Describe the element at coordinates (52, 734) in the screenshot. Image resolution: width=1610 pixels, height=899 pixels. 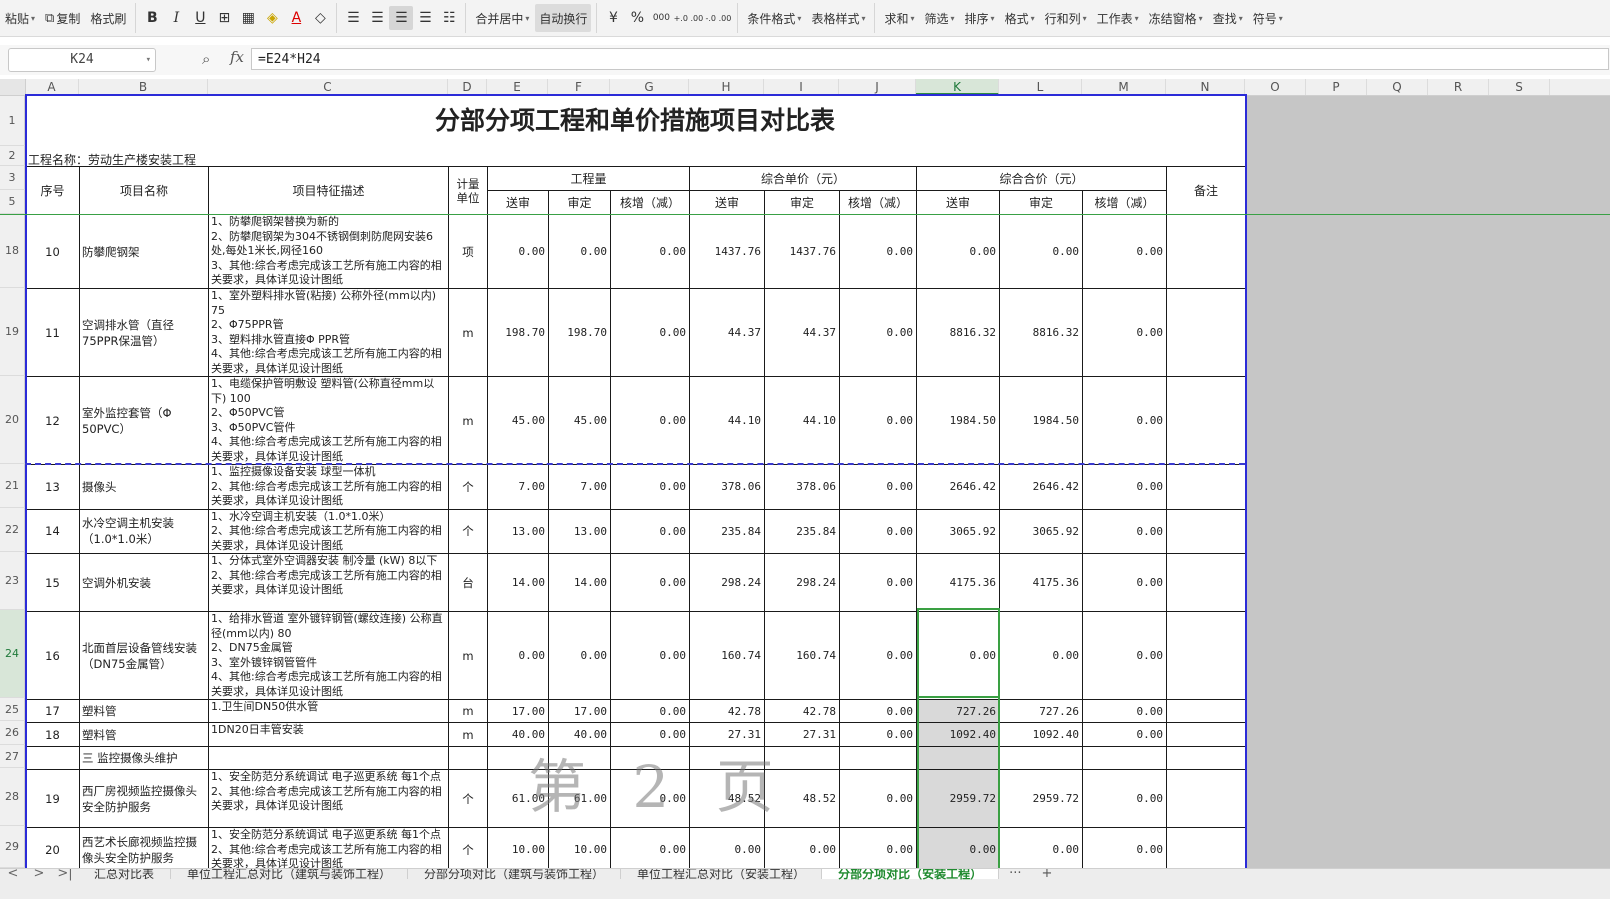
I see `cell-seq: 18` at that location.